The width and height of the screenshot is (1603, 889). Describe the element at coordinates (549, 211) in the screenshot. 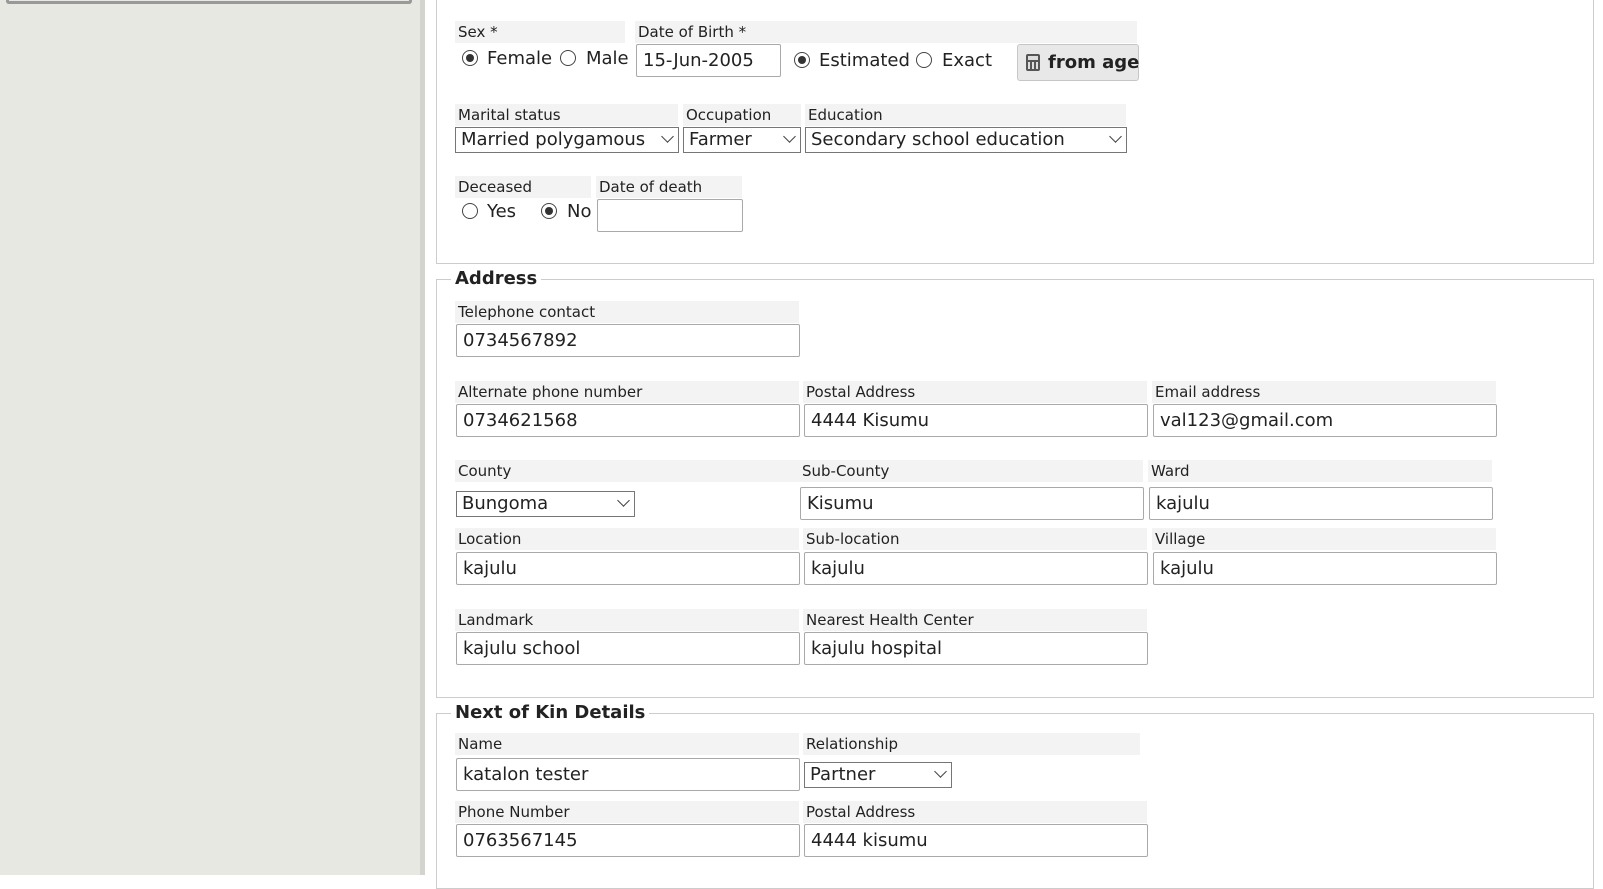

I see `deceased-no-radio` at that location.